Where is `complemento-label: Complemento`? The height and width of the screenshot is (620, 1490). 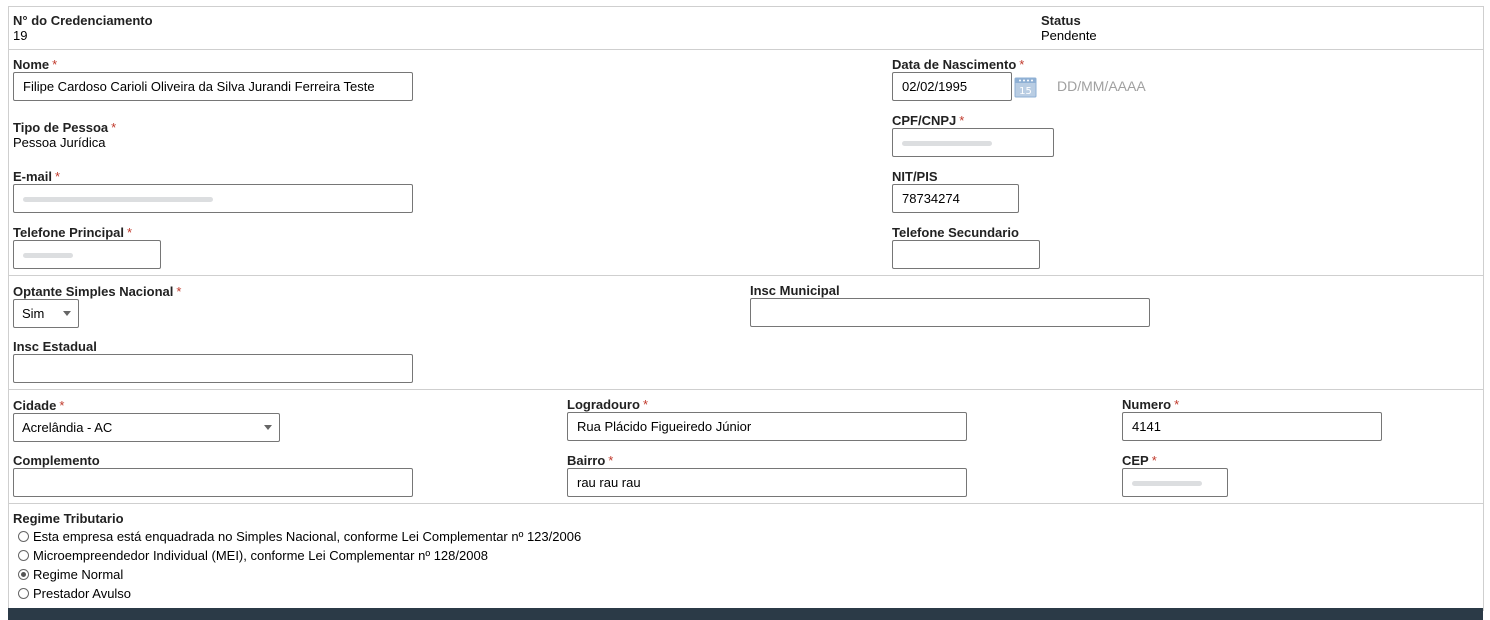 complemento-label: Complemento is located at coordinates (56, 460).